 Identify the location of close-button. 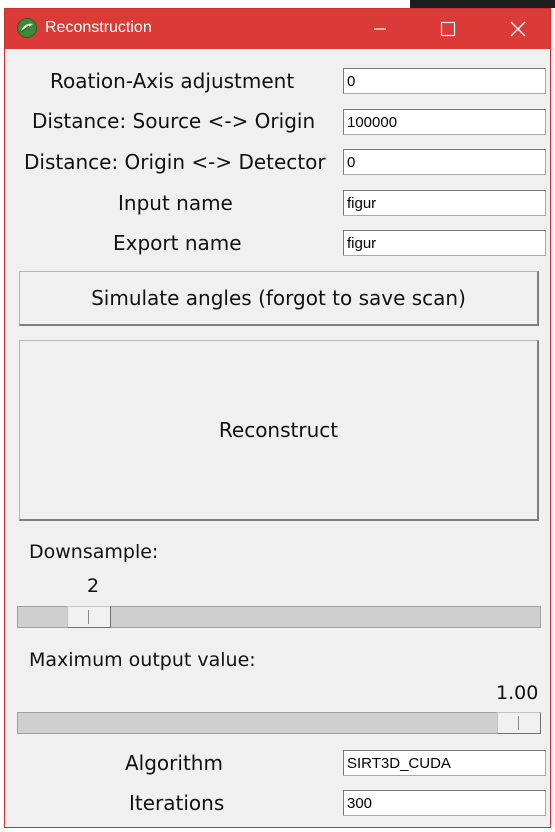
(516, 29).